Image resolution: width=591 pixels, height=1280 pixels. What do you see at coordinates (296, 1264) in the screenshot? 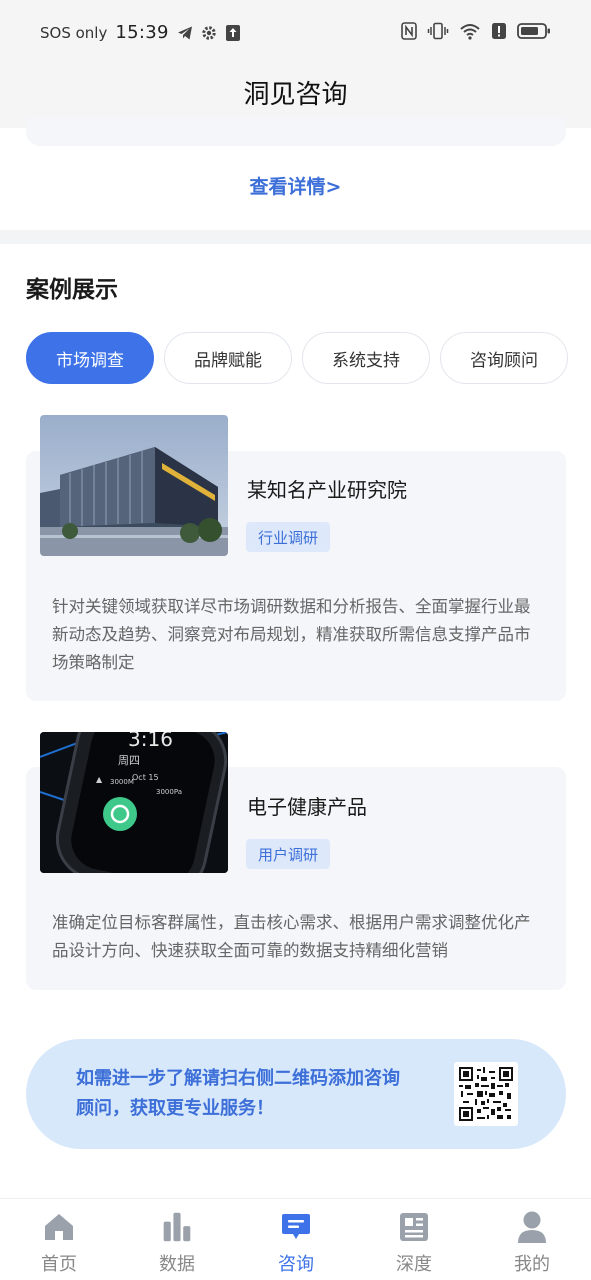
I see `nav-label: 咨询` at bounding box center [296, 1264].